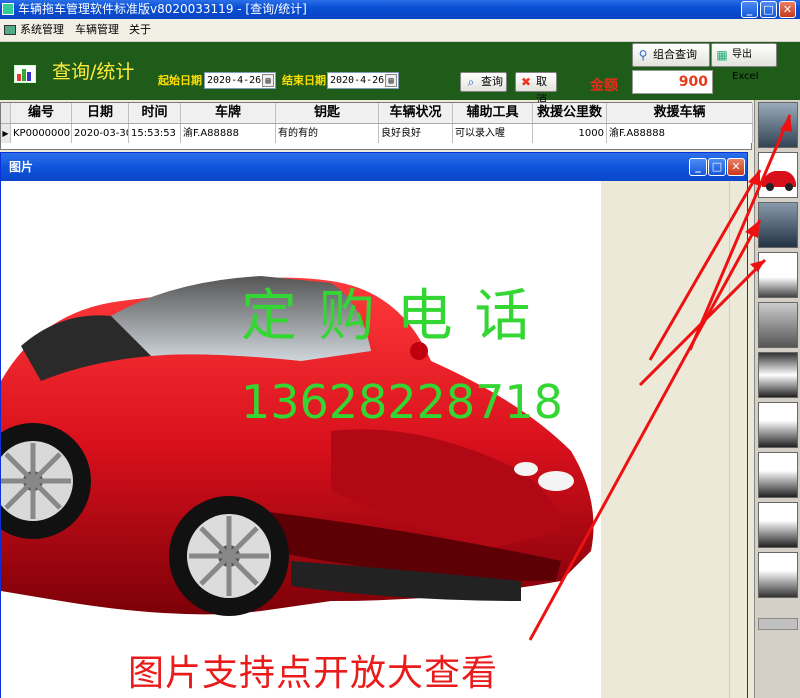  Describe the element at coordinates (400, 9) in the screenshot. I see `title-bar: 车辆拖车管理软件标准版v8020033119 - [查询/统计] _ □ ✕` at that location.